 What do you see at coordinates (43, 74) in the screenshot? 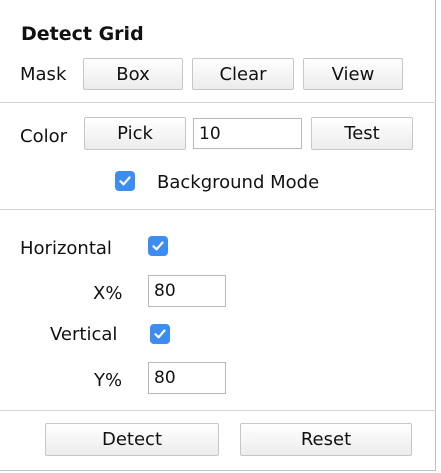
I see `mask-label: Mask` at bounding box center [43, 74].